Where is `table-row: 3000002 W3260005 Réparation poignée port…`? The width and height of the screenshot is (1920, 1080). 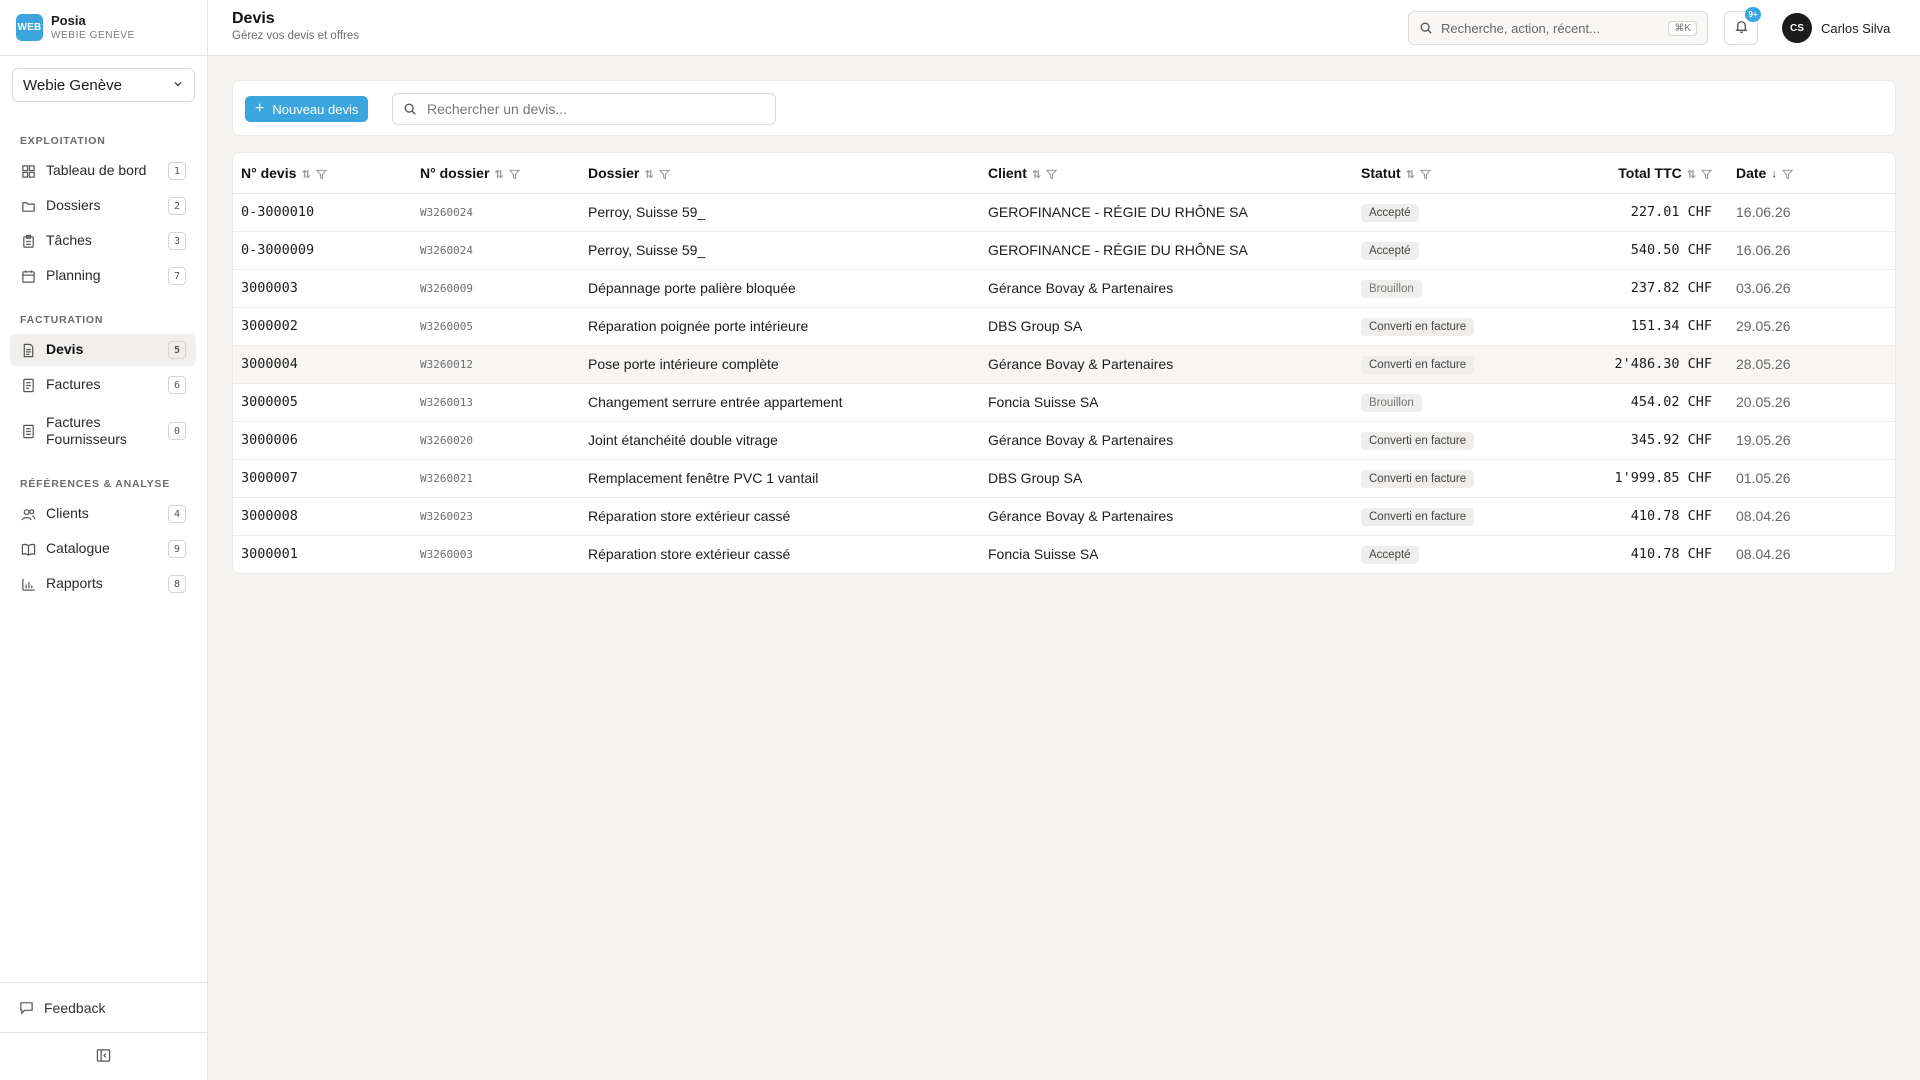 table-row: 3000002 W3260005 Réparation poignée port… is located at coordinates (1064, 326).